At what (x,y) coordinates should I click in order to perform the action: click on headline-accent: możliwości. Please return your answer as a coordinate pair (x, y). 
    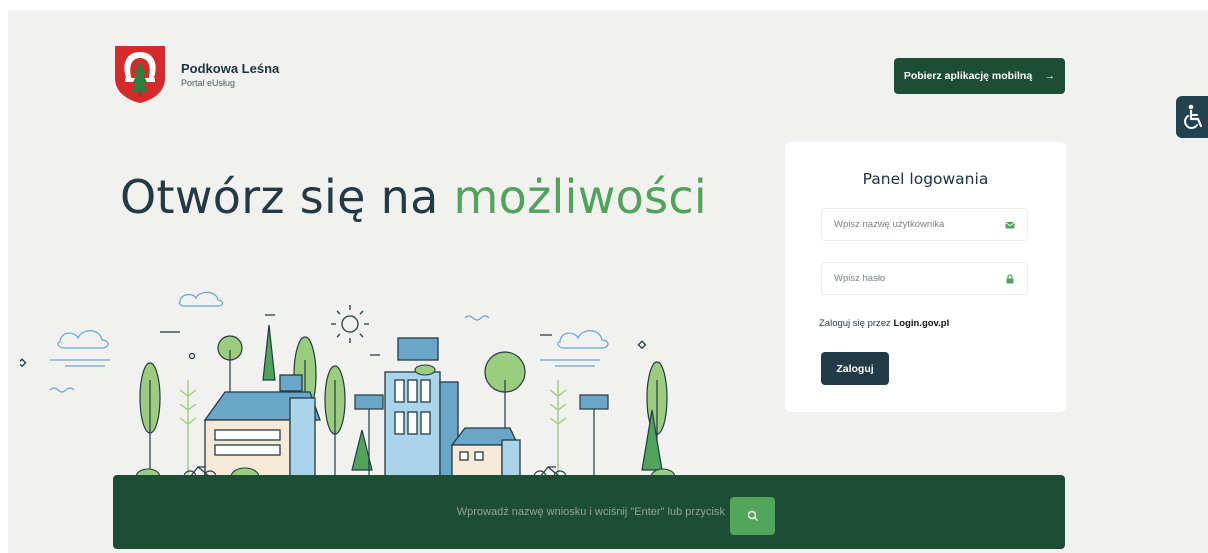
    Looking at the image, I should click on (580, 197).